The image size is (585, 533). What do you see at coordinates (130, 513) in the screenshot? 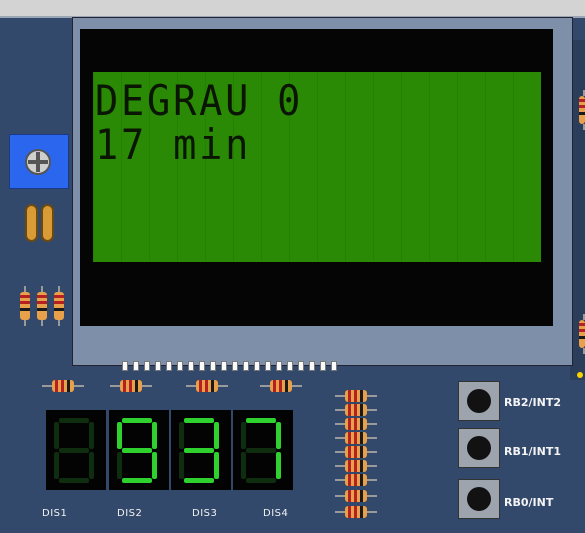
I see `display-label-dis2: DIS2` at bounding box center [130, 513].